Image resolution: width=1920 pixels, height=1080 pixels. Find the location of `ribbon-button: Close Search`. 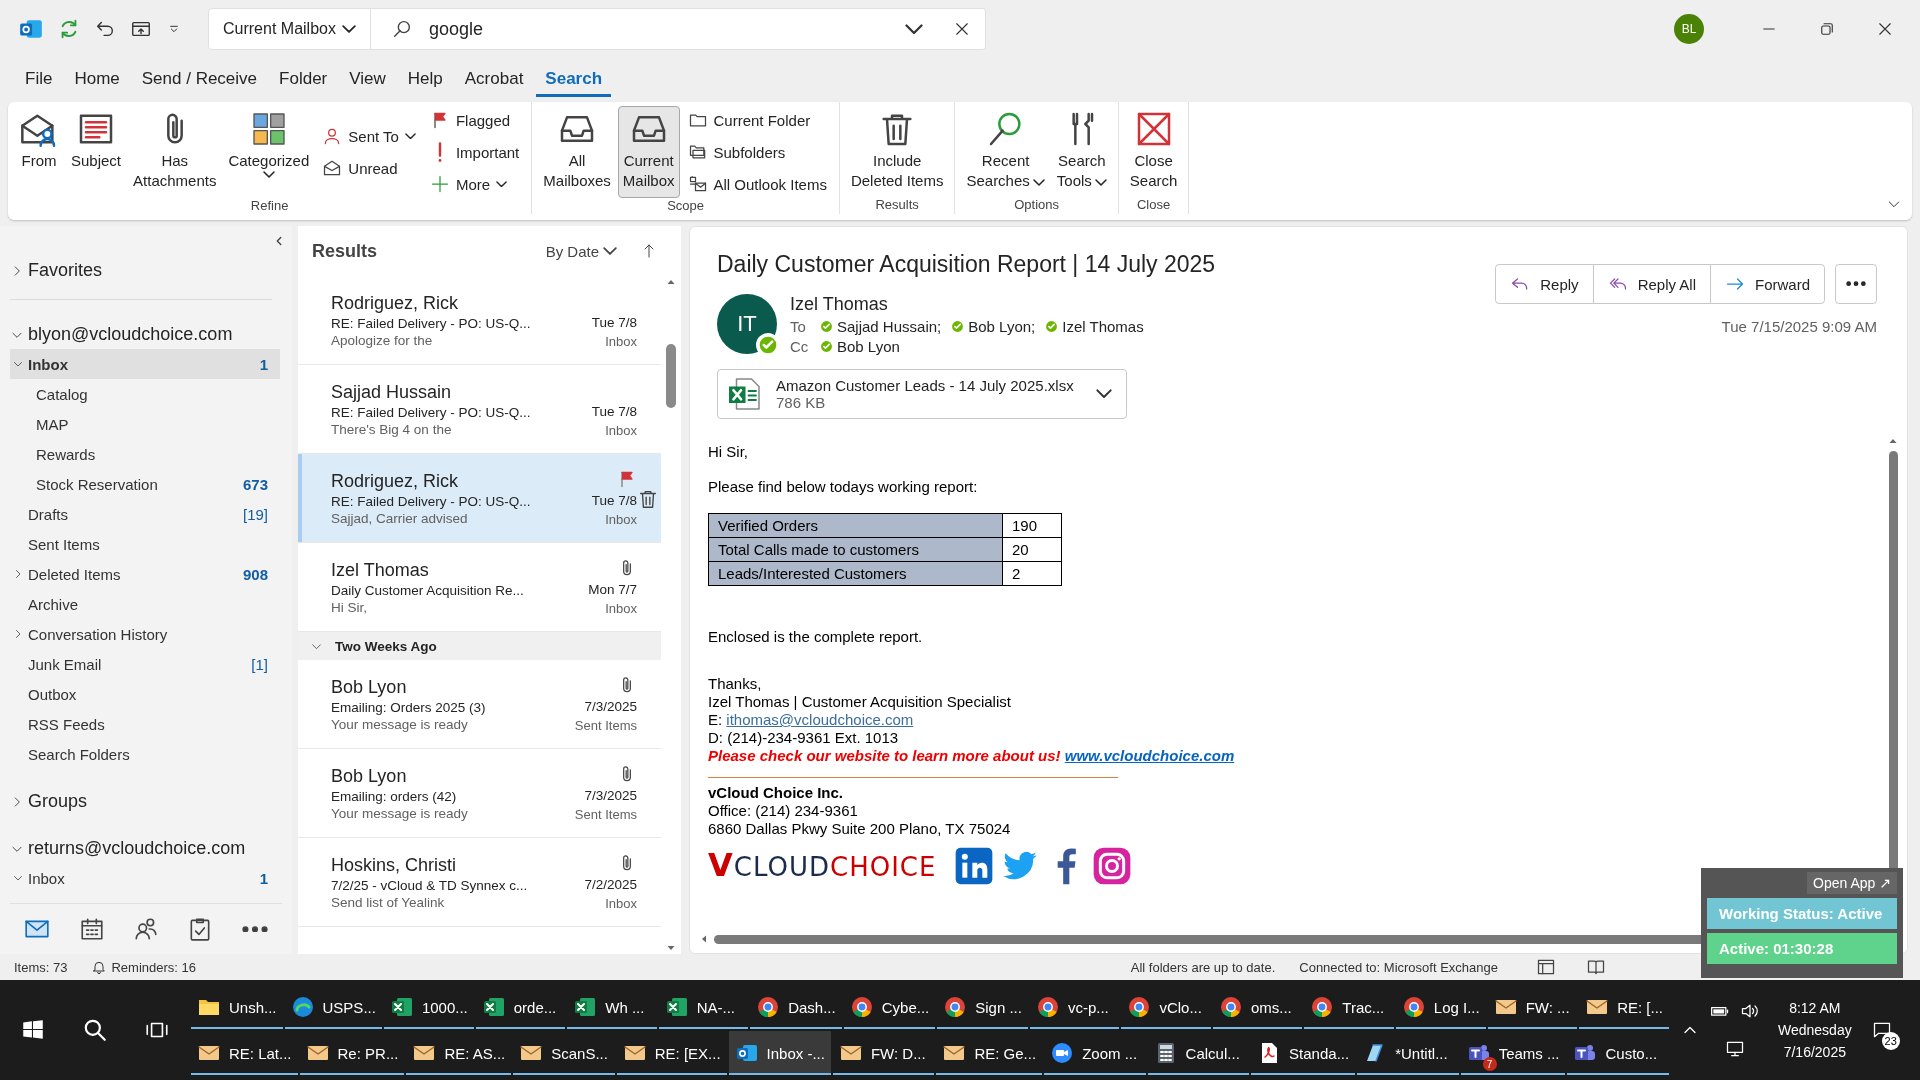

ribbon-button: Close Search is located at coordinates (1153, 151).